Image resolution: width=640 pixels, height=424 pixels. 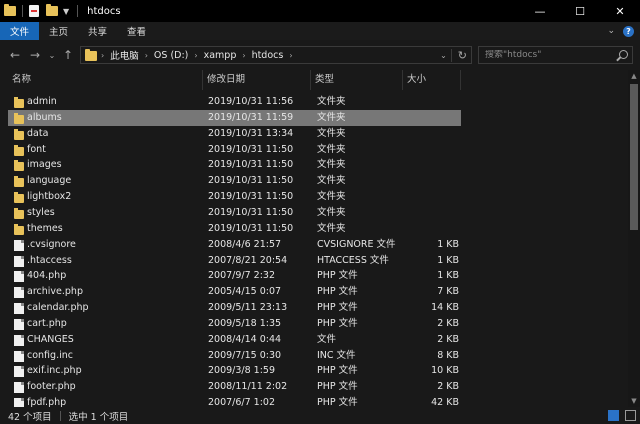 What do you see at coordinates (22, 11) in the screenshot?
I see `divider` at bounding box center [22, 11].